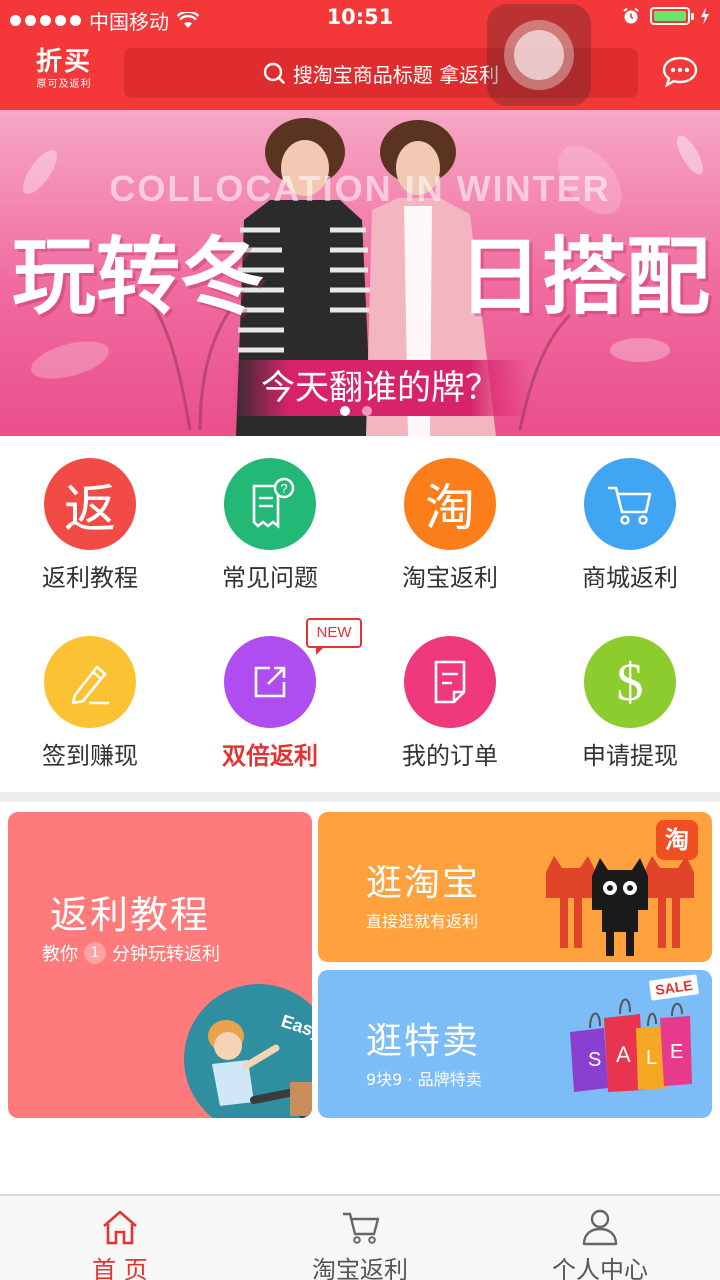 The image size is (720, 1280). Describe the element at coordinates (95, 953) in the screenshot. I see `number-badge: 1` at that location.